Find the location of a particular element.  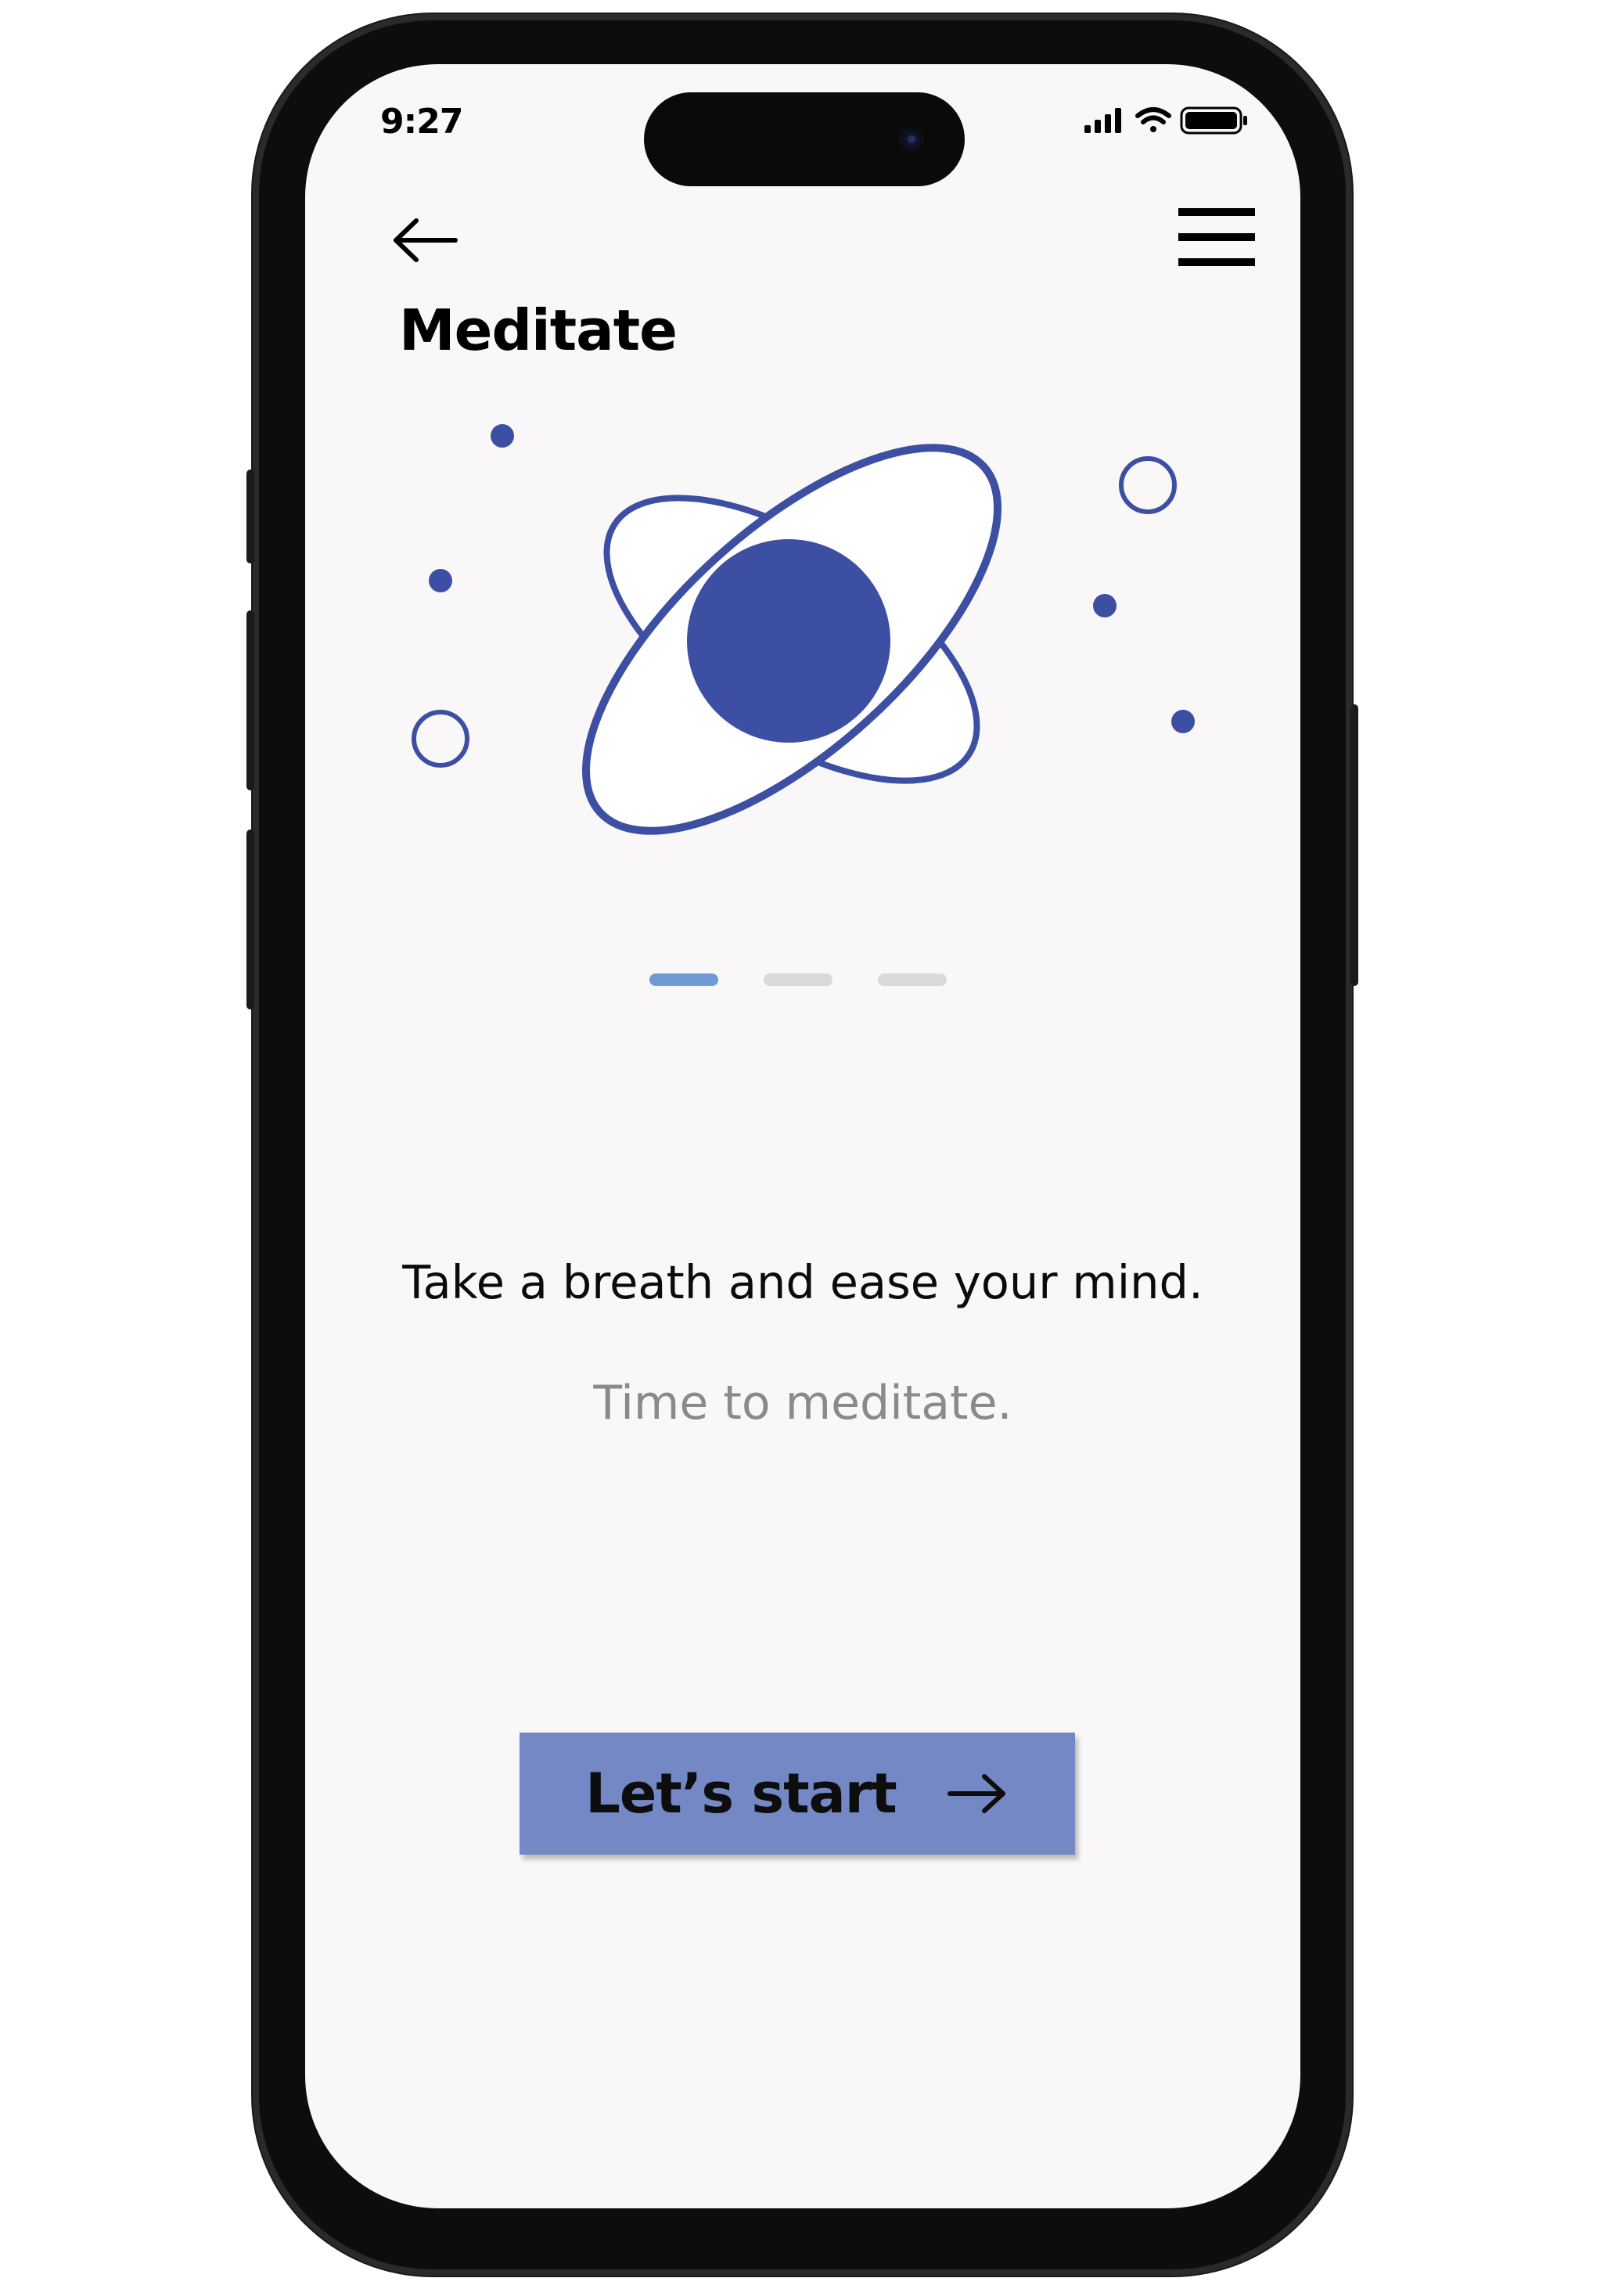

arrow-right-icon is located at coordinates (976, 1794).